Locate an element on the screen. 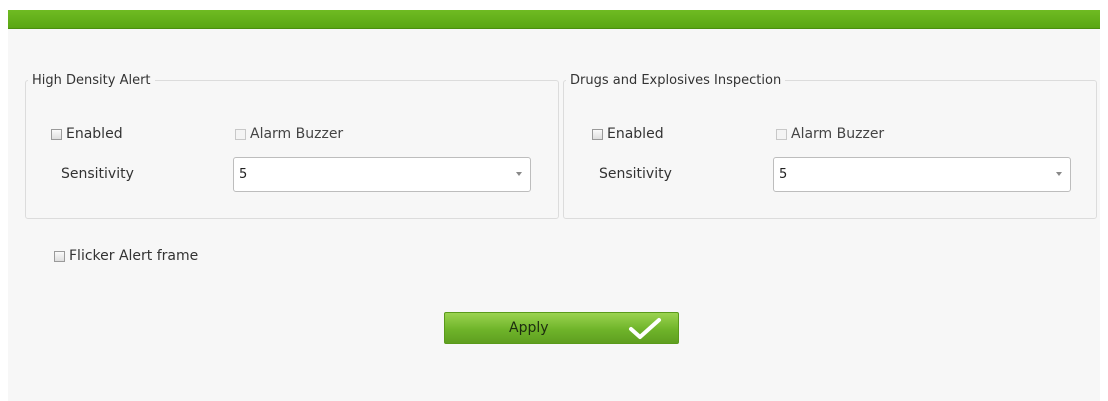  hd-enabled-checkbox: Enabled is located at coordinates (87, 134).